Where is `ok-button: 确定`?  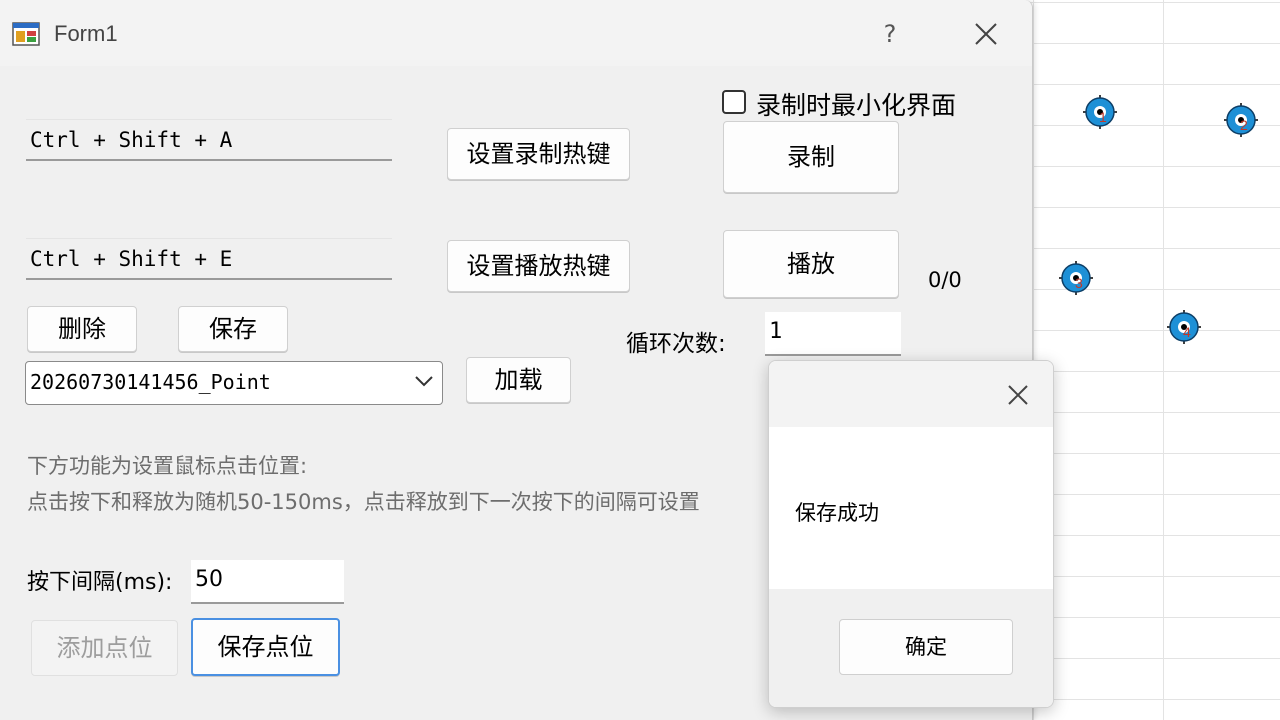 ok-button: 确定 is located at coordinates (926, 647).